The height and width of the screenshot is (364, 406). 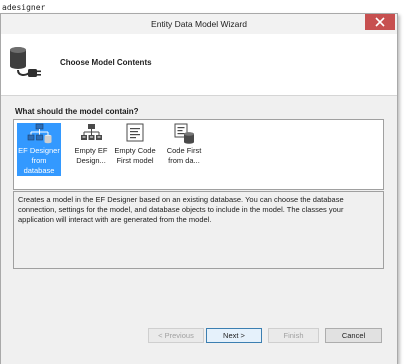 I want to click on database-plug-icon, so click(x=25, y=62).